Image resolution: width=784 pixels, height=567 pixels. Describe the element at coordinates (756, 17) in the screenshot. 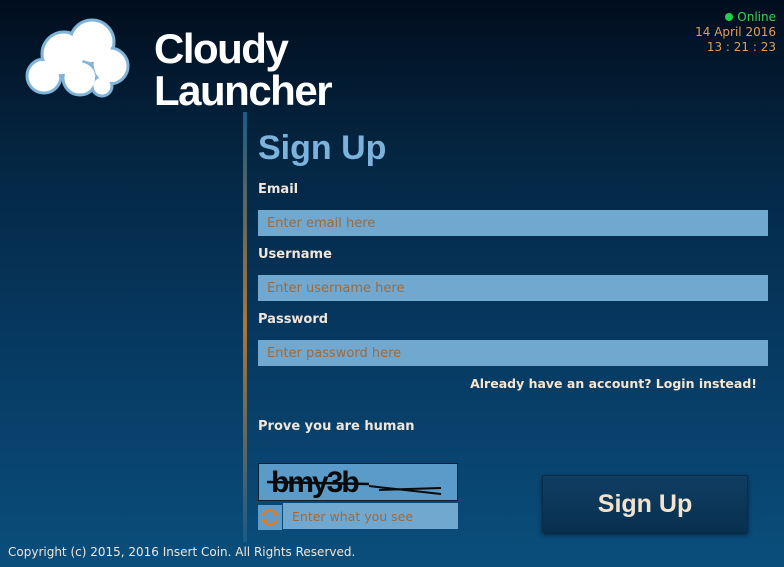

I see `online-label: Online` at that location.